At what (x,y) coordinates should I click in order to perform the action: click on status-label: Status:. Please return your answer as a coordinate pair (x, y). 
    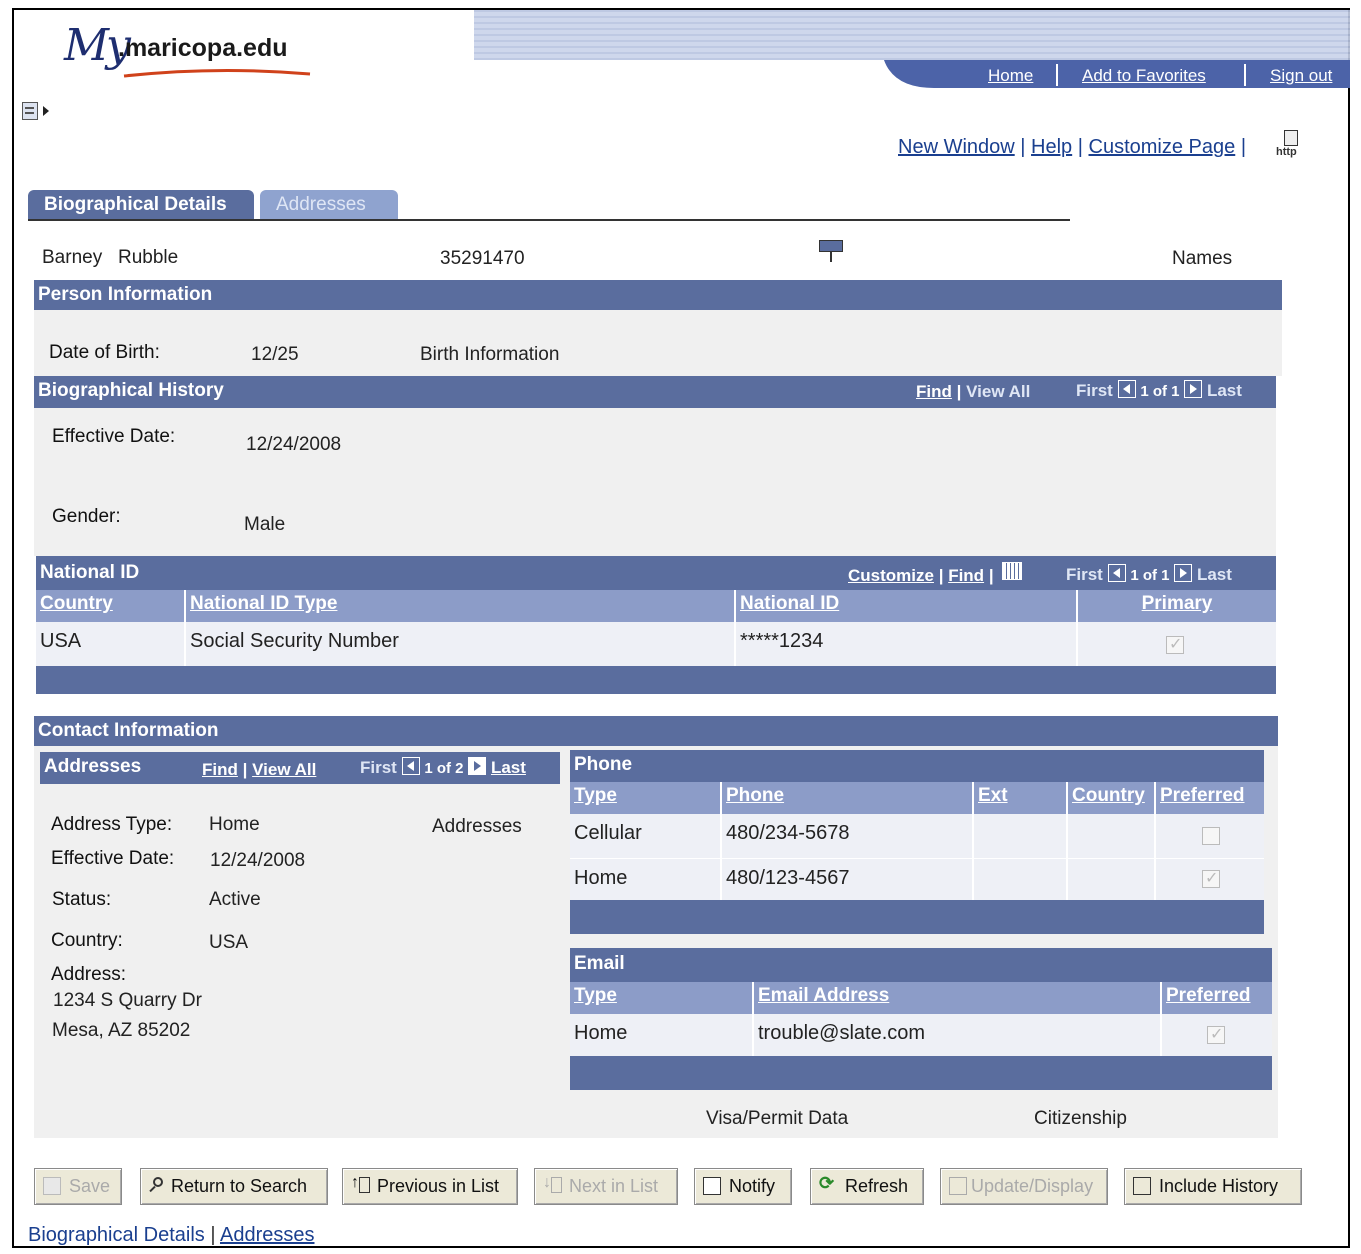
    Looking at the image, I should click on (82, 899).